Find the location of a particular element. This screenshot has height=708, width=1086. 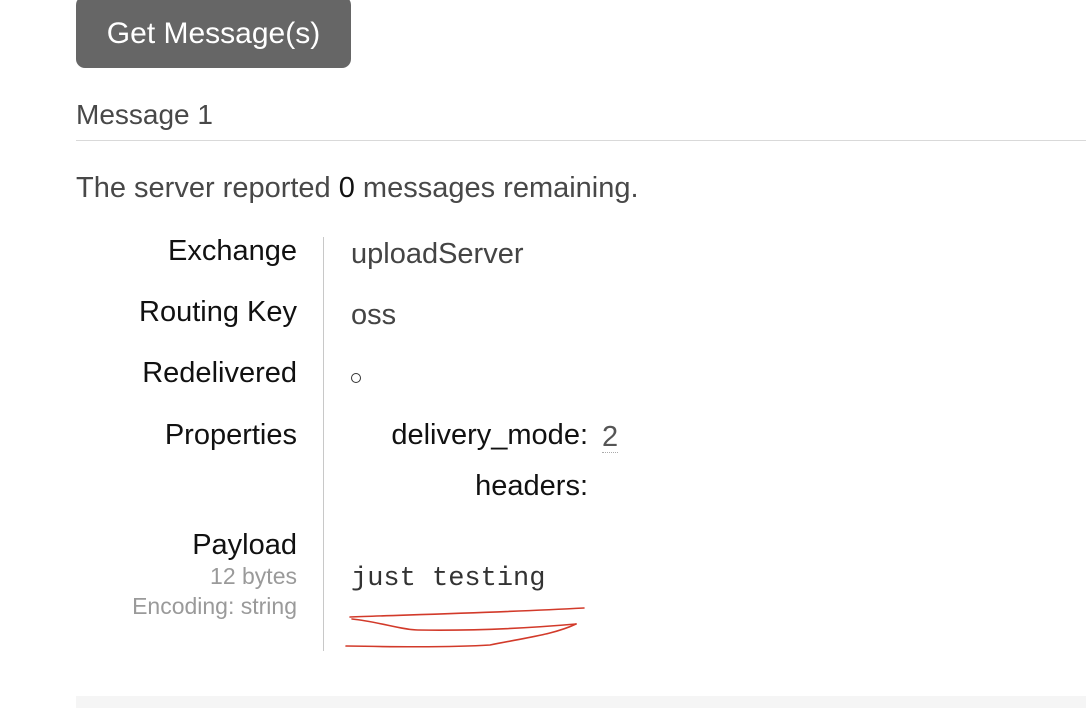

payload-encoding: Encoding: string is located at coordinates (214, 606).